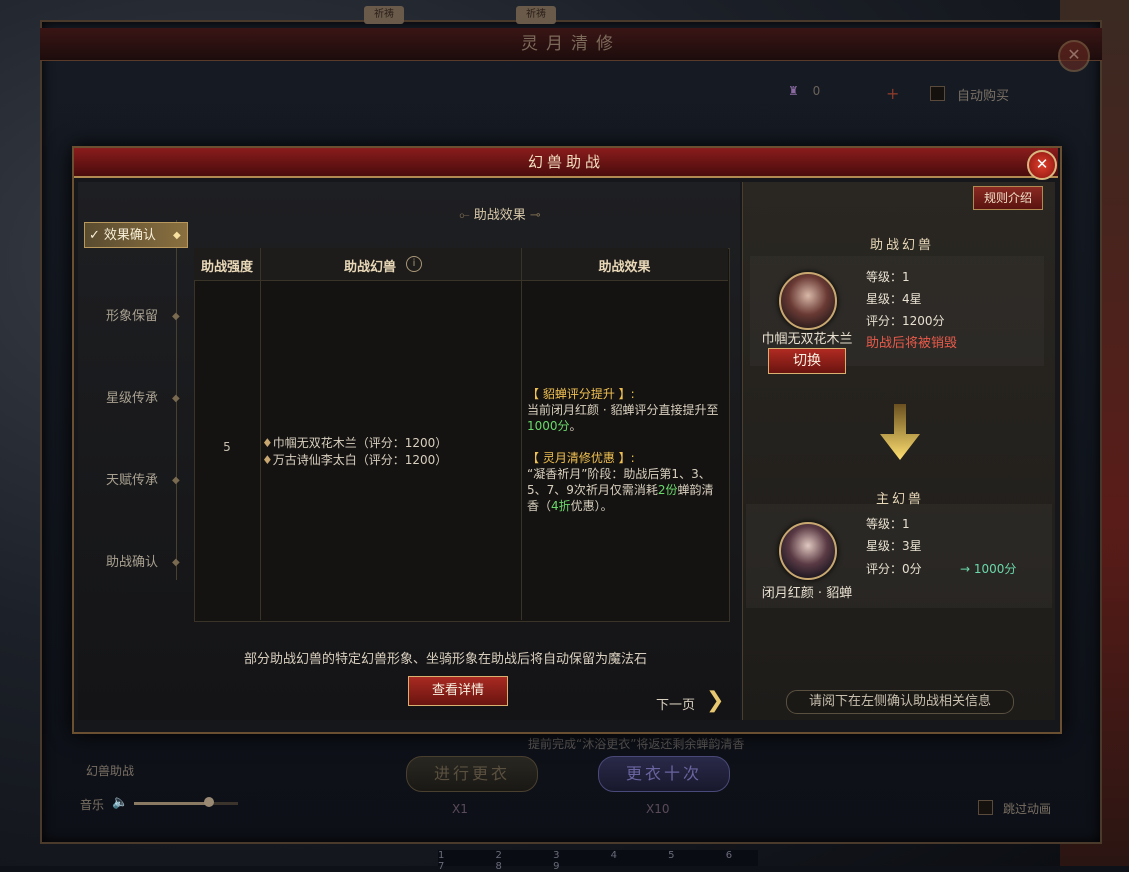 The height and width of the screenshot is (872, 1129). I want to click on main-score: 评分：0分, so click(894, 569).